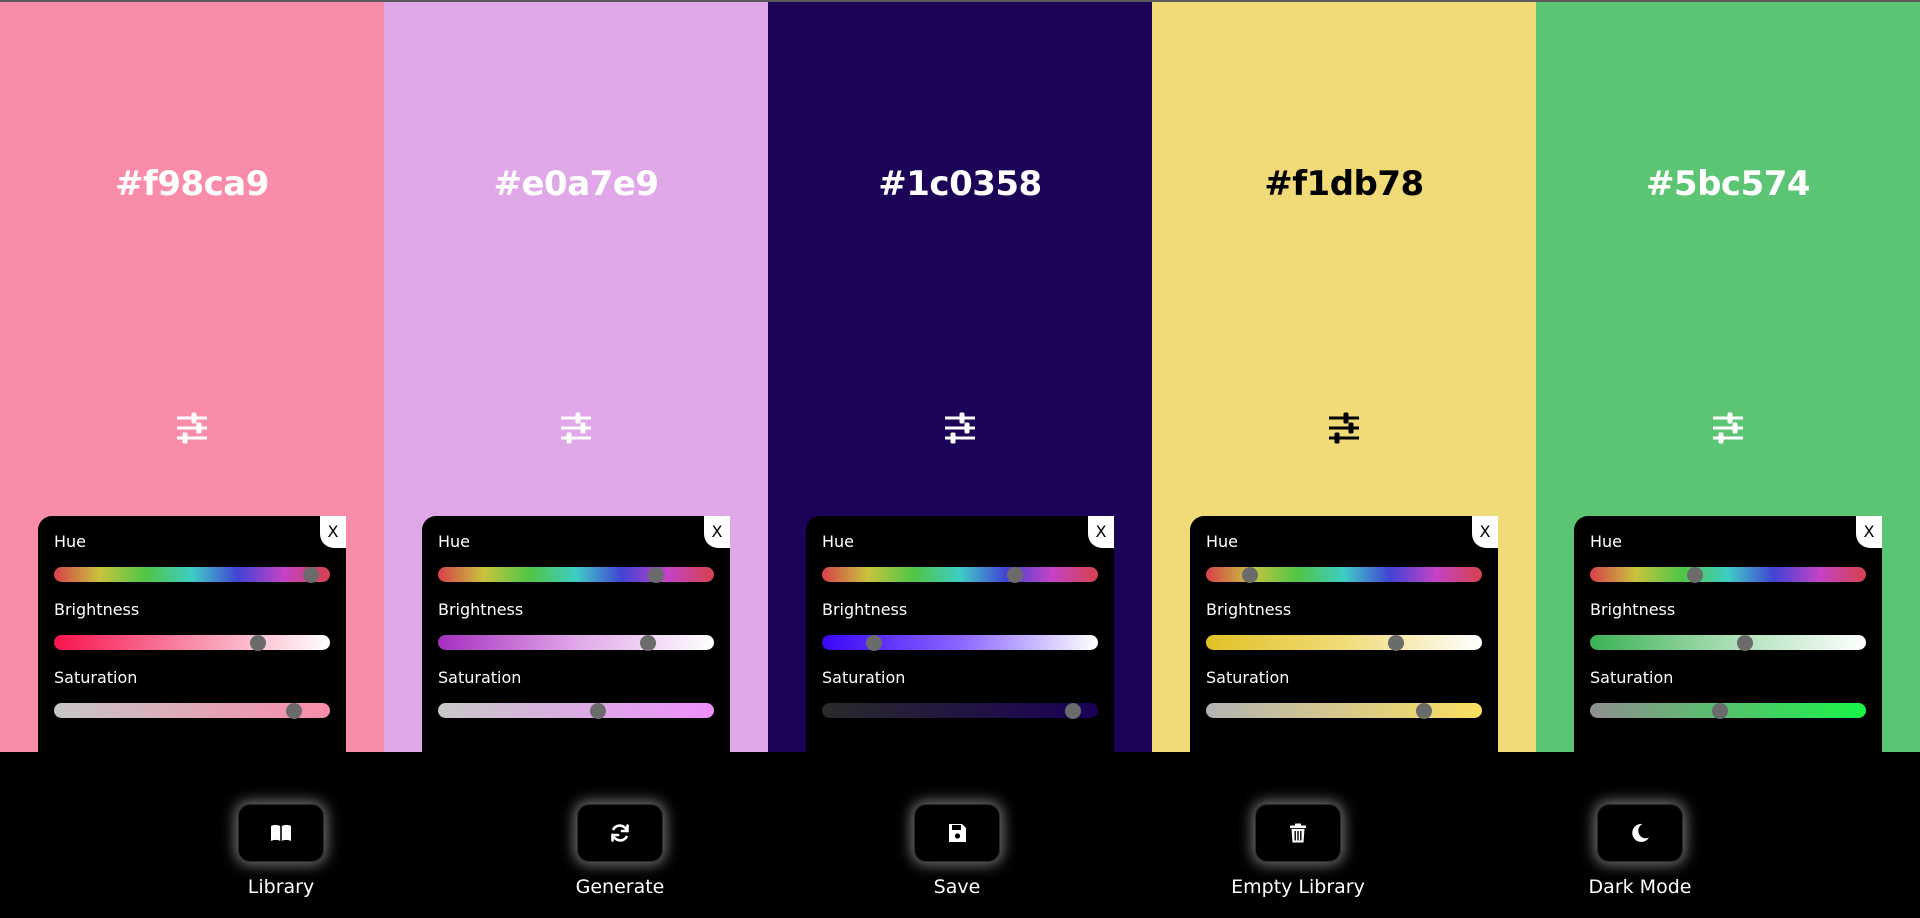  What do you see at coordinates (1640, 887) in the screenshot?
I see `dark-mode-label: Dark Mode` at bounding box center [1640, 887].